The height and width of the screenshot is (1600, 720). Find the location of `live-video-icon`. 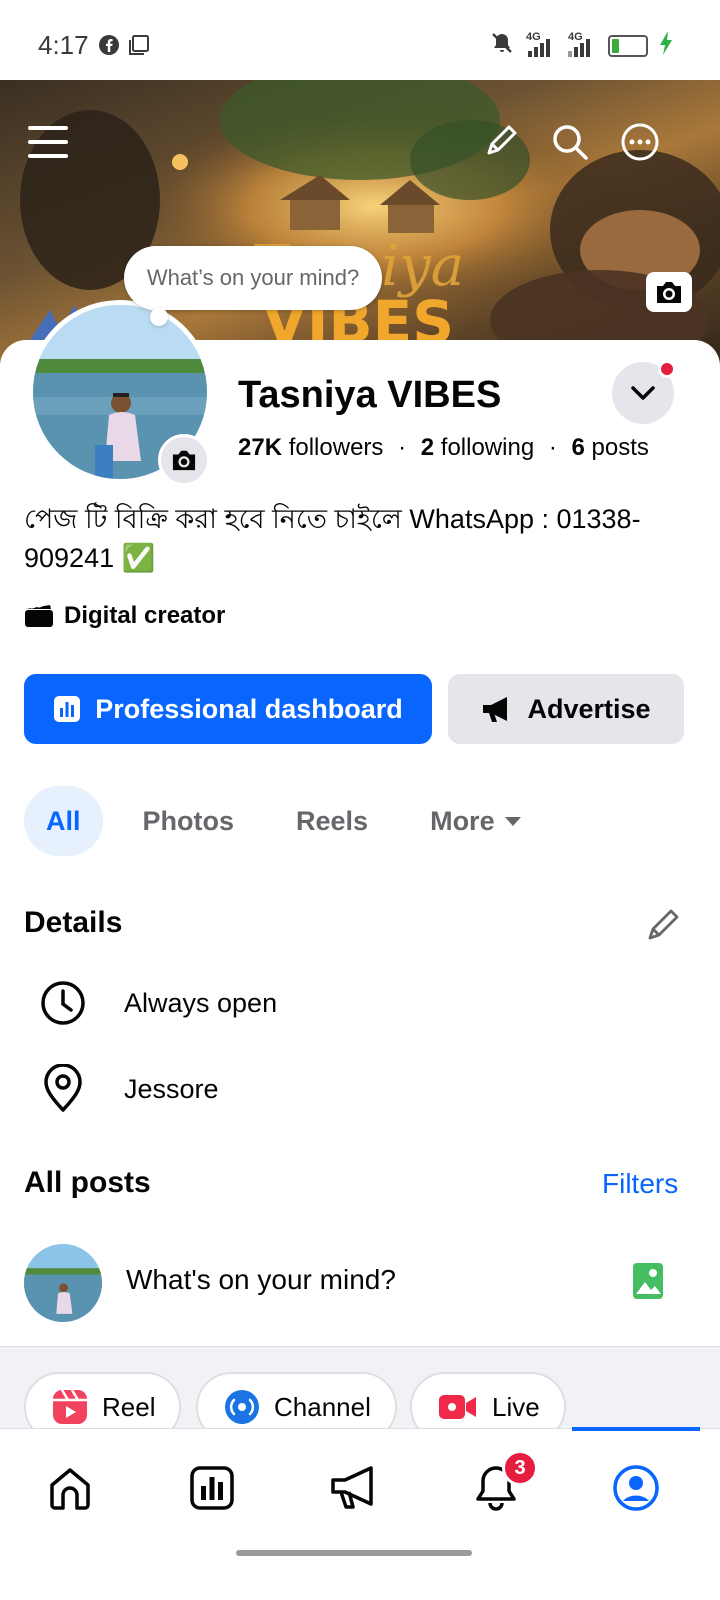

live-video-icon is located at coordinates (457, 1407).